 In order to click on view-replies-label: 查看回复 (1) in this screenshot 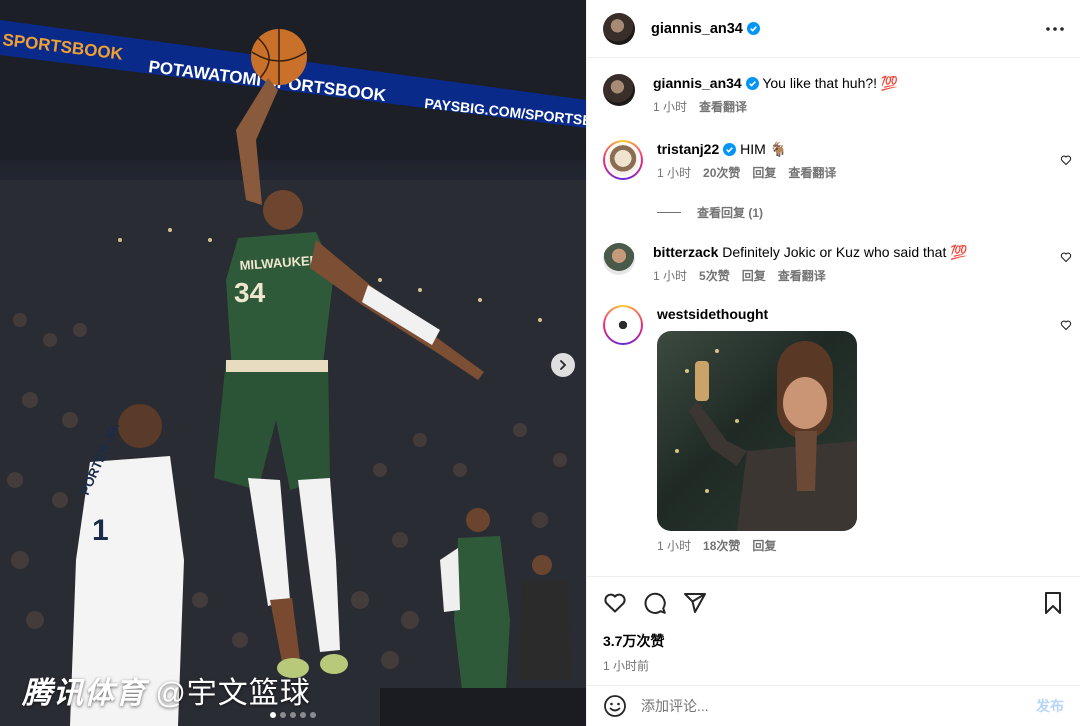, I will do `click(730, 212)`.